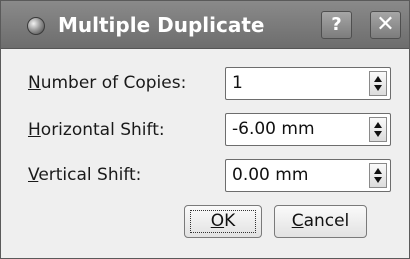 This screenshot has width=410, height=259. I want to click on number-of-copies-label: Number of Copies:, so click(107, 83).